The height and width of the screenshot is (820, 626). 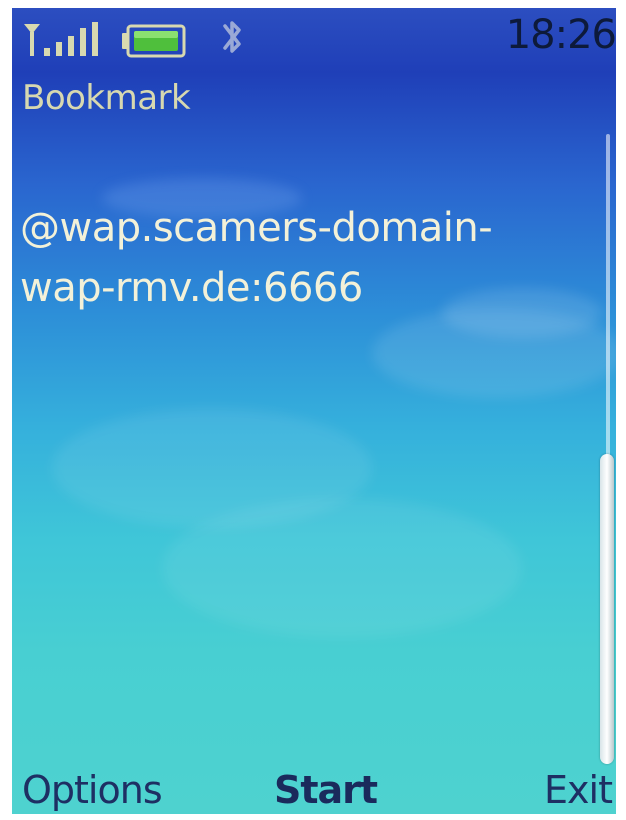 I want to click on start-softkey: Start, so click(x=326, y=790).